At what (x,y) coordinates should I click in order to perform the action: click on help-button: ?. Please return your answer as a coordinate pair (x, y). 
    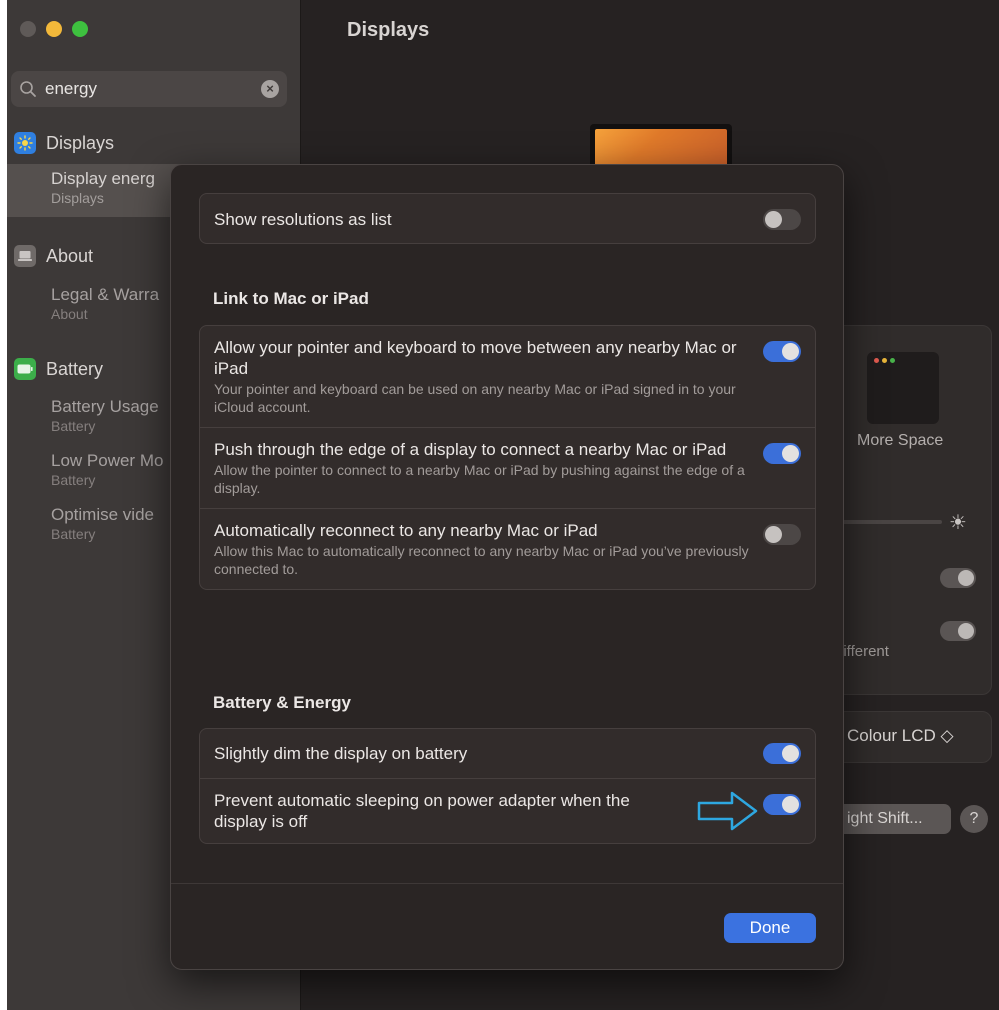
    Looking at the image, I should click on (974, 819).